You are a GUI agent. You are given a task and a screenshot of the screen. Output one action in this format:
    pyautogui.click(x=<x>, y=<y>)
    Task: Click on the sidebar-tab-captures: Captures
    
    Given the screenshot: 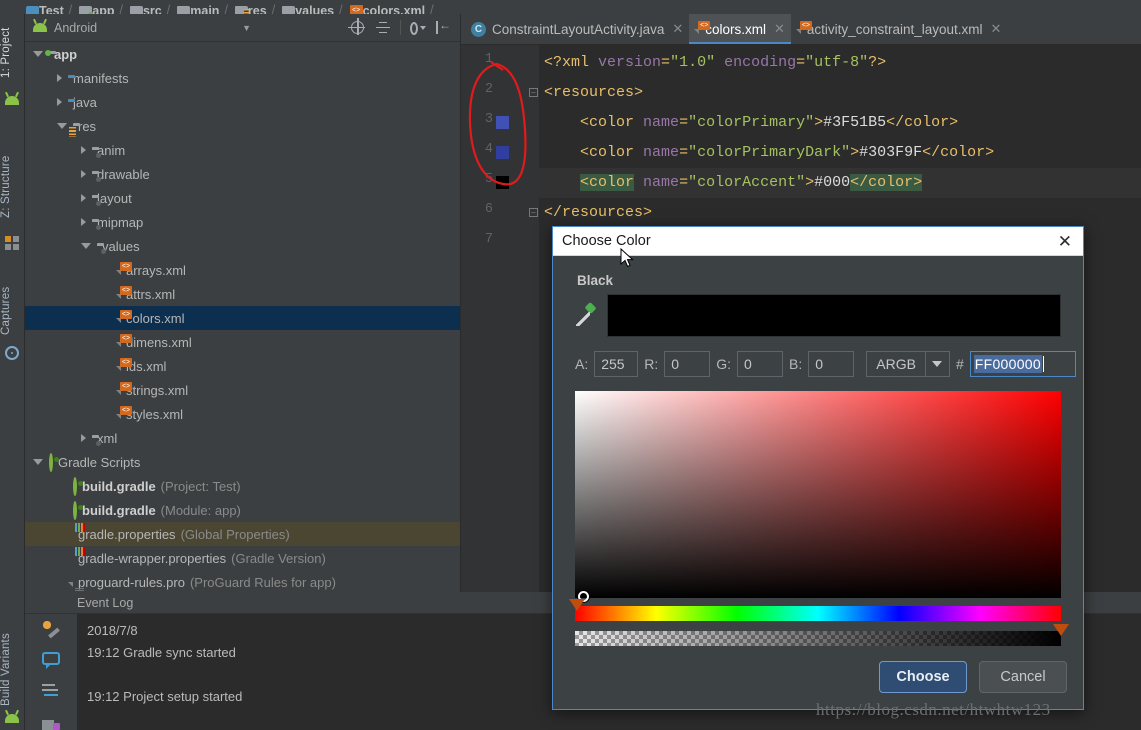 What is the action you would take?
    pyautogui.click(x=12, y=311)
    